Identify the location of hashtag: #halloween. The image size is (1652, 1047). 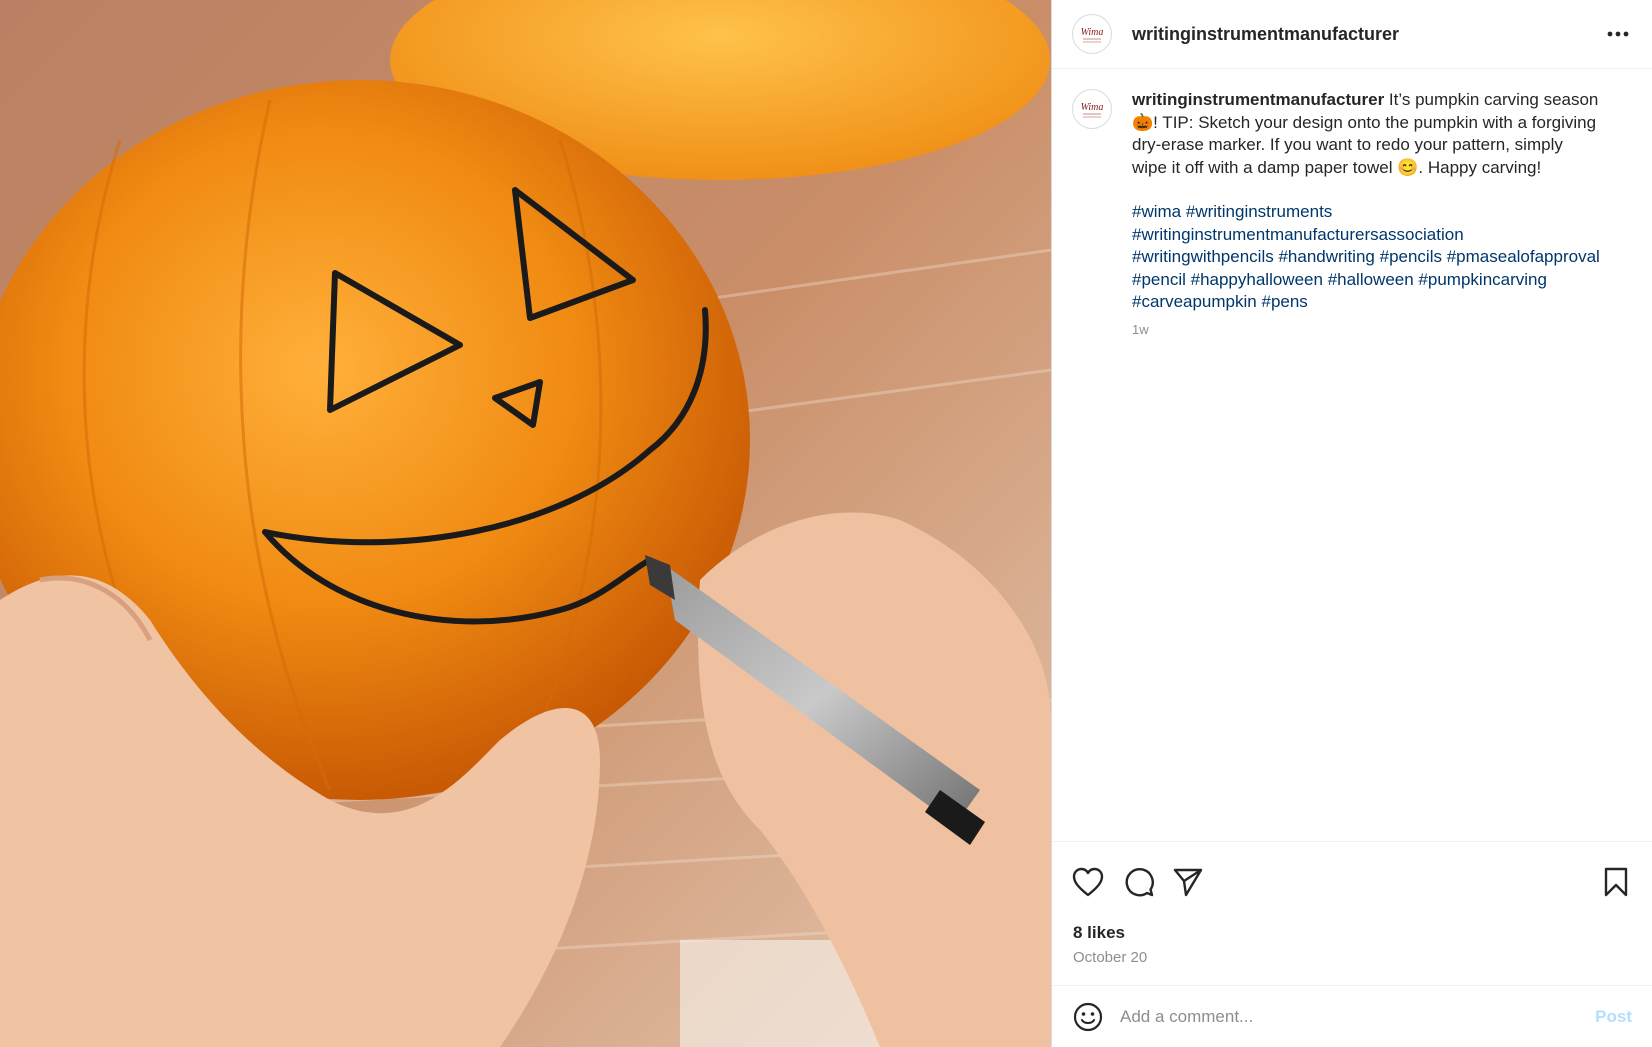
(1371, 279).